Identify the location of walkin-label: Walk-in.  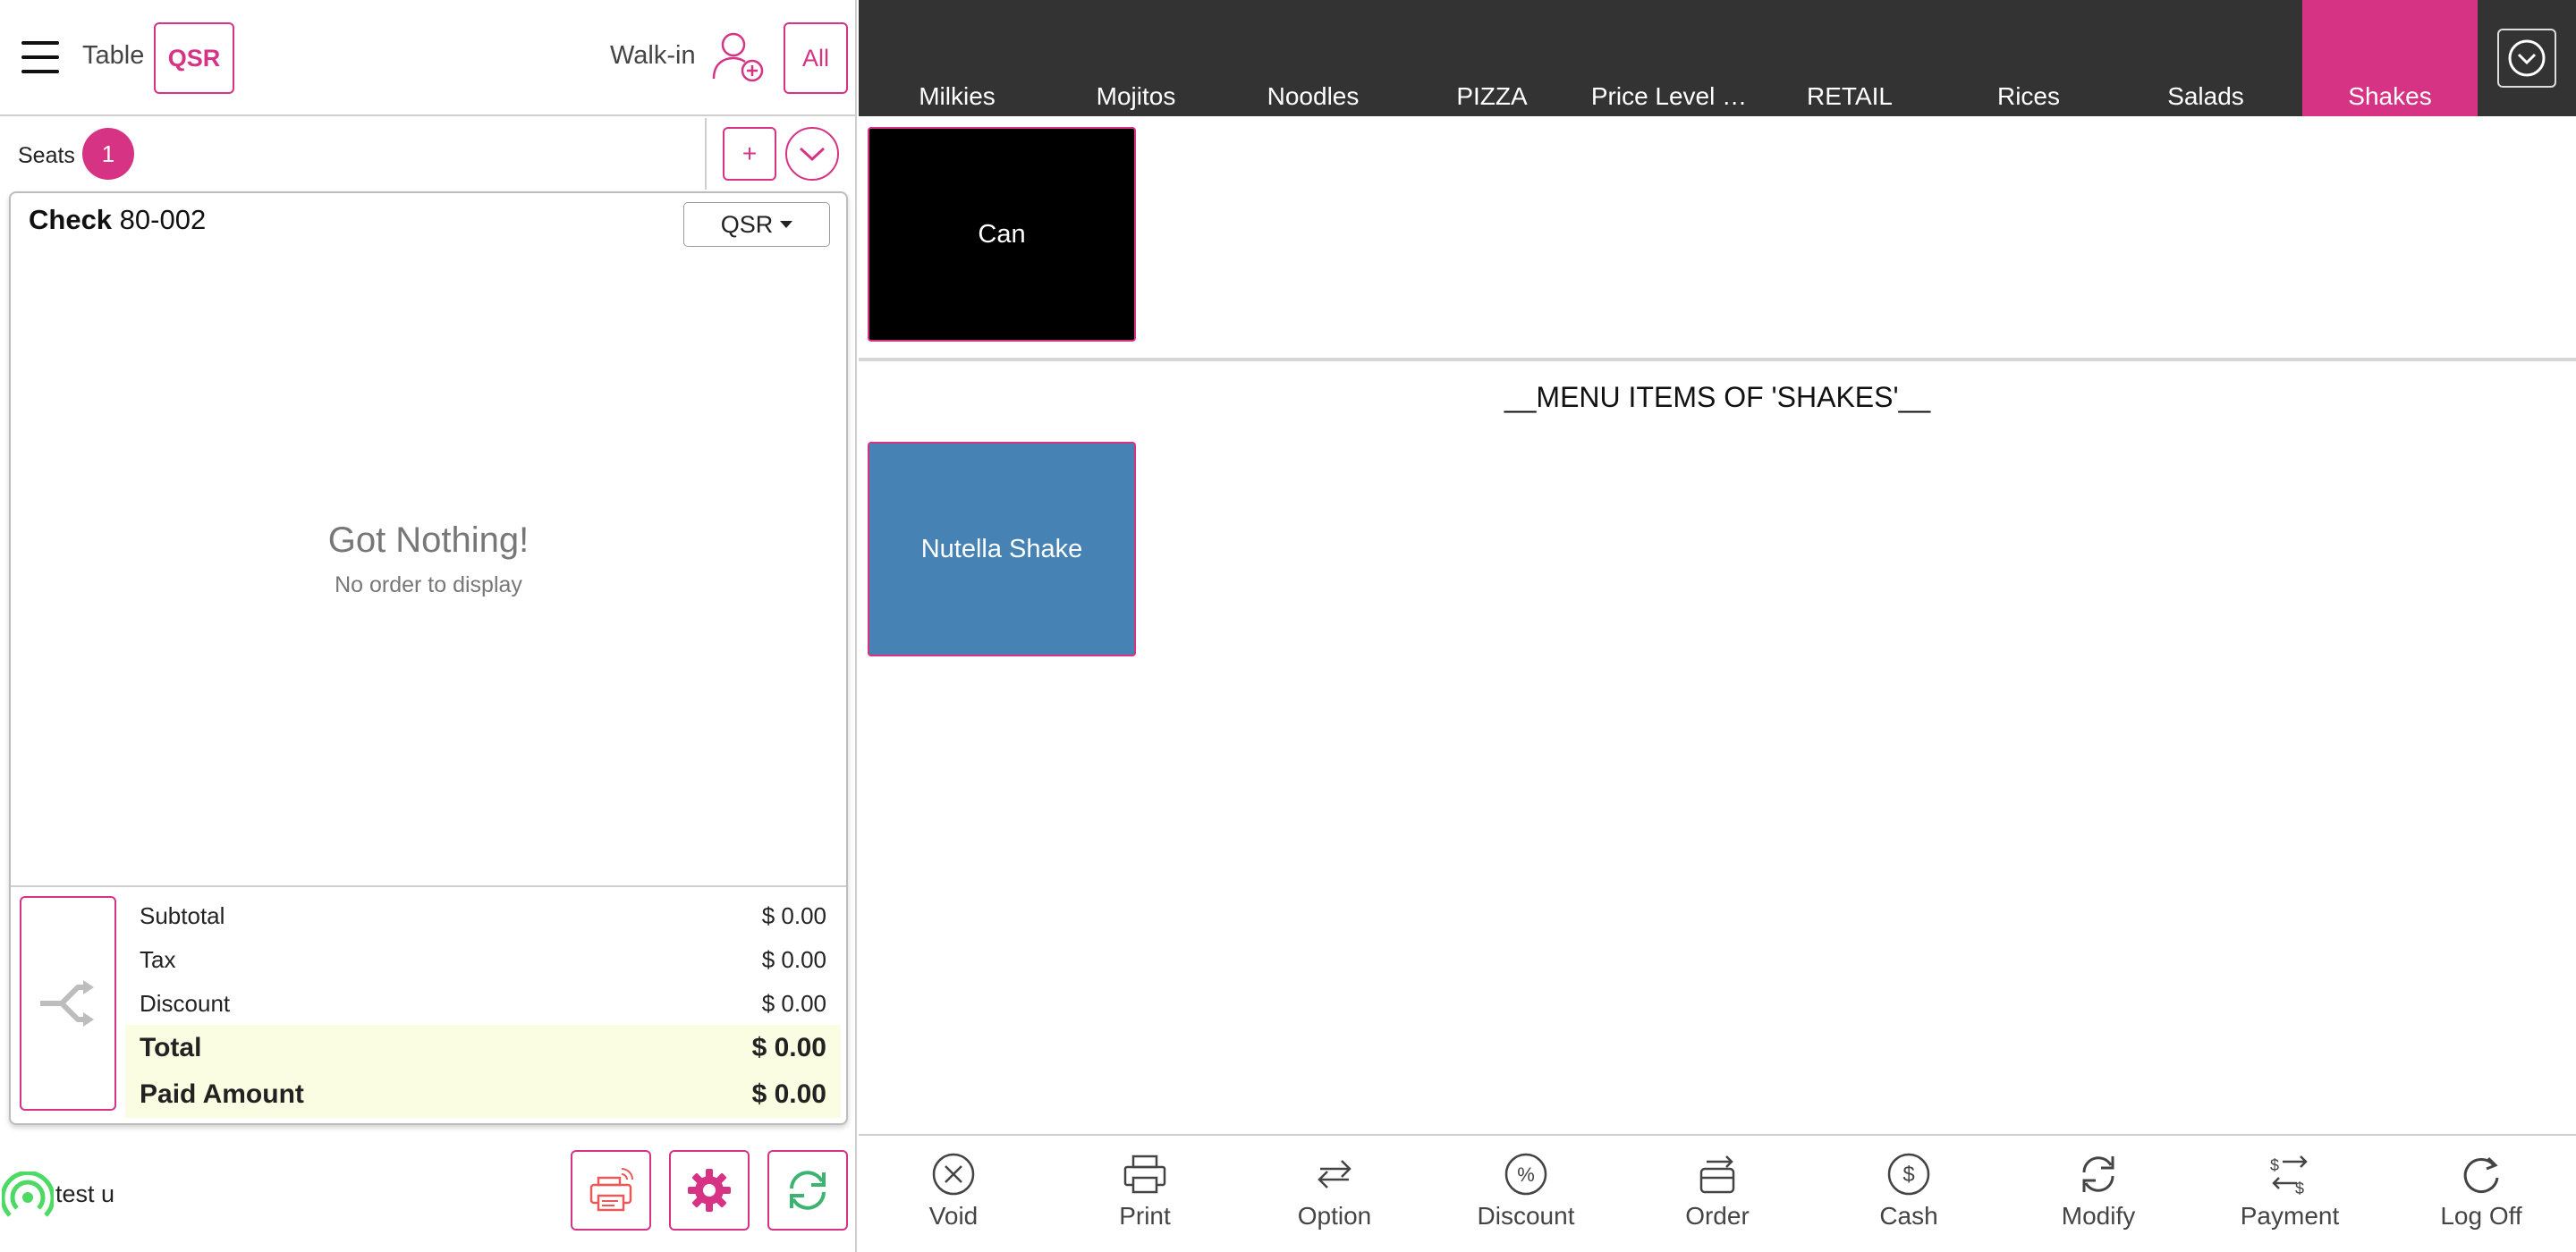
(653, 55).